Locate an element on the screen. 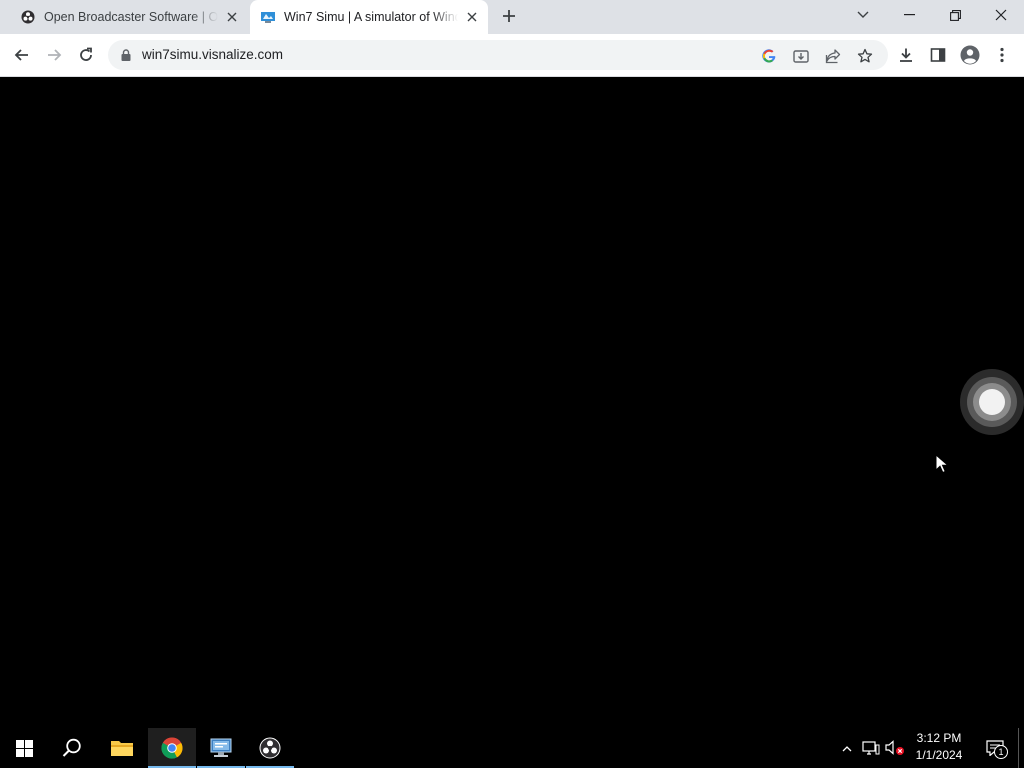  clock-time: 3:12 PM is located at coordinates (939, 738).